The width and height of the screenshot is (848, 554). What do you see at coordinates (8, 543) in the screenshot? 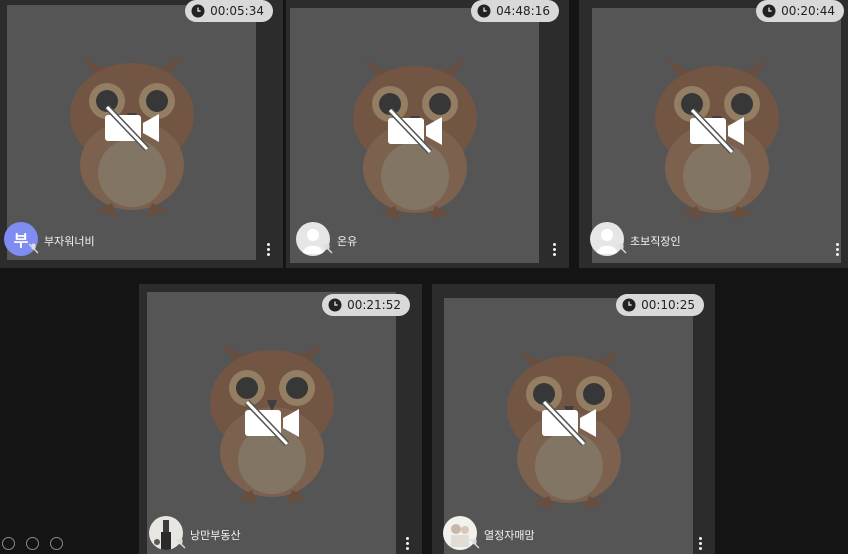
I see `screen-icon` at bounding box center [8, 543].